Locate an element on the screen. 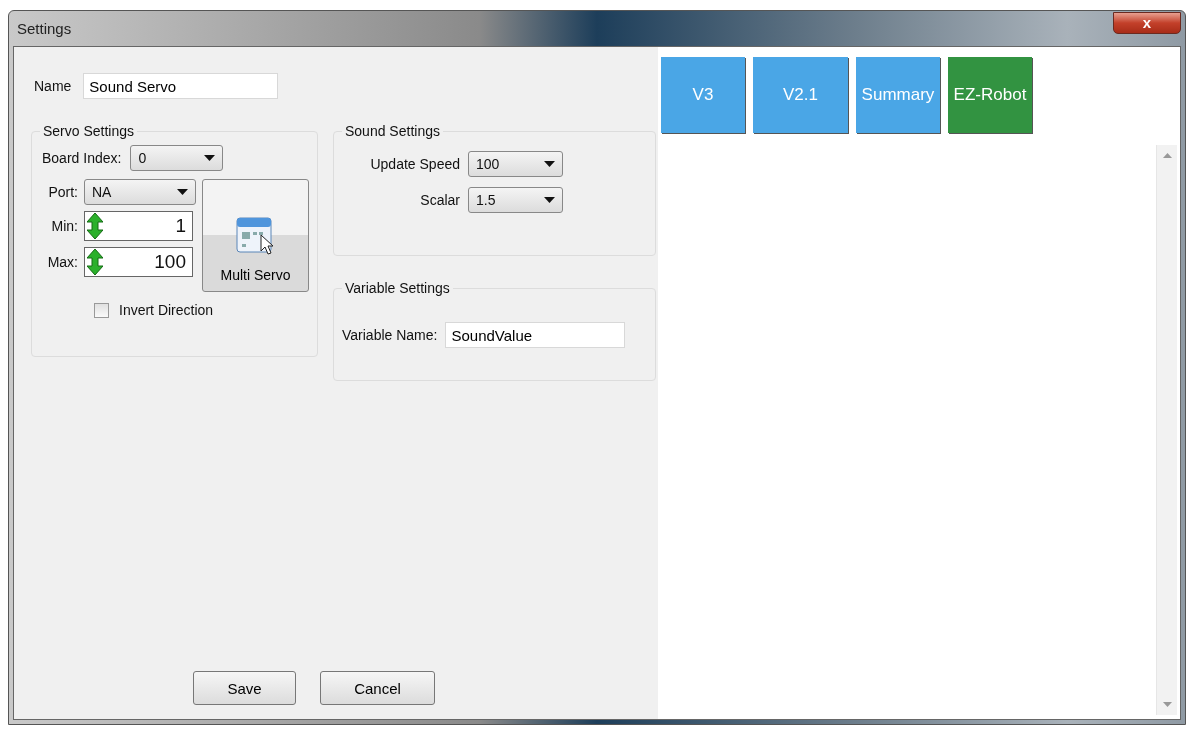 The height and width of the screenshot is (731, 1194). scrollbar is located at coordinates (1166, 430).